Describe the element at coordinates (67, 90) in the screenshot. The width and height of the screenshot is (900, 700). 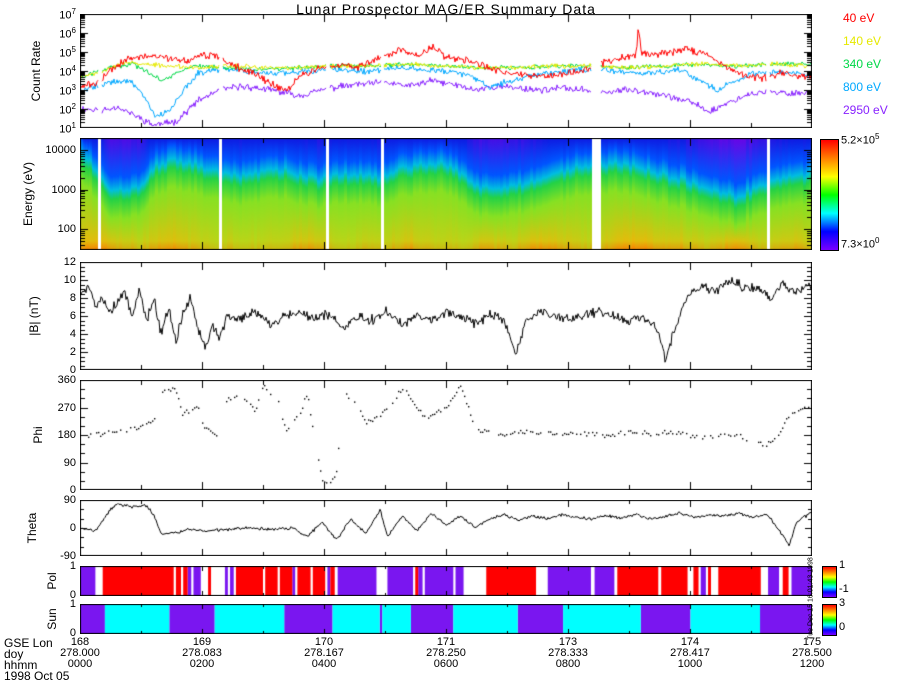
I see `tick-label: 103` at that location.